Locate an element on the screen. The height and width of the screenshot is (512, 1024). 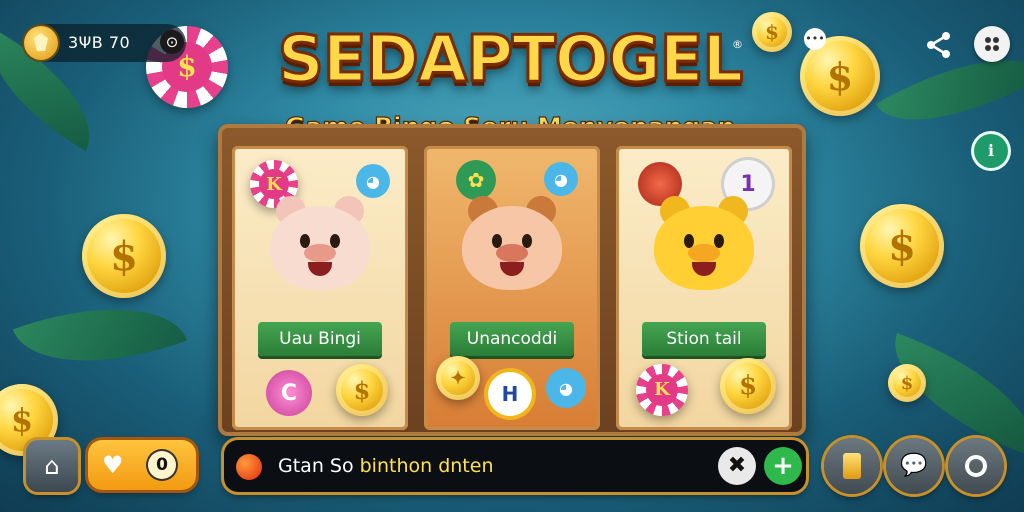
chat-message-highlight: binthon dnten is located at coordinates (426, 466).